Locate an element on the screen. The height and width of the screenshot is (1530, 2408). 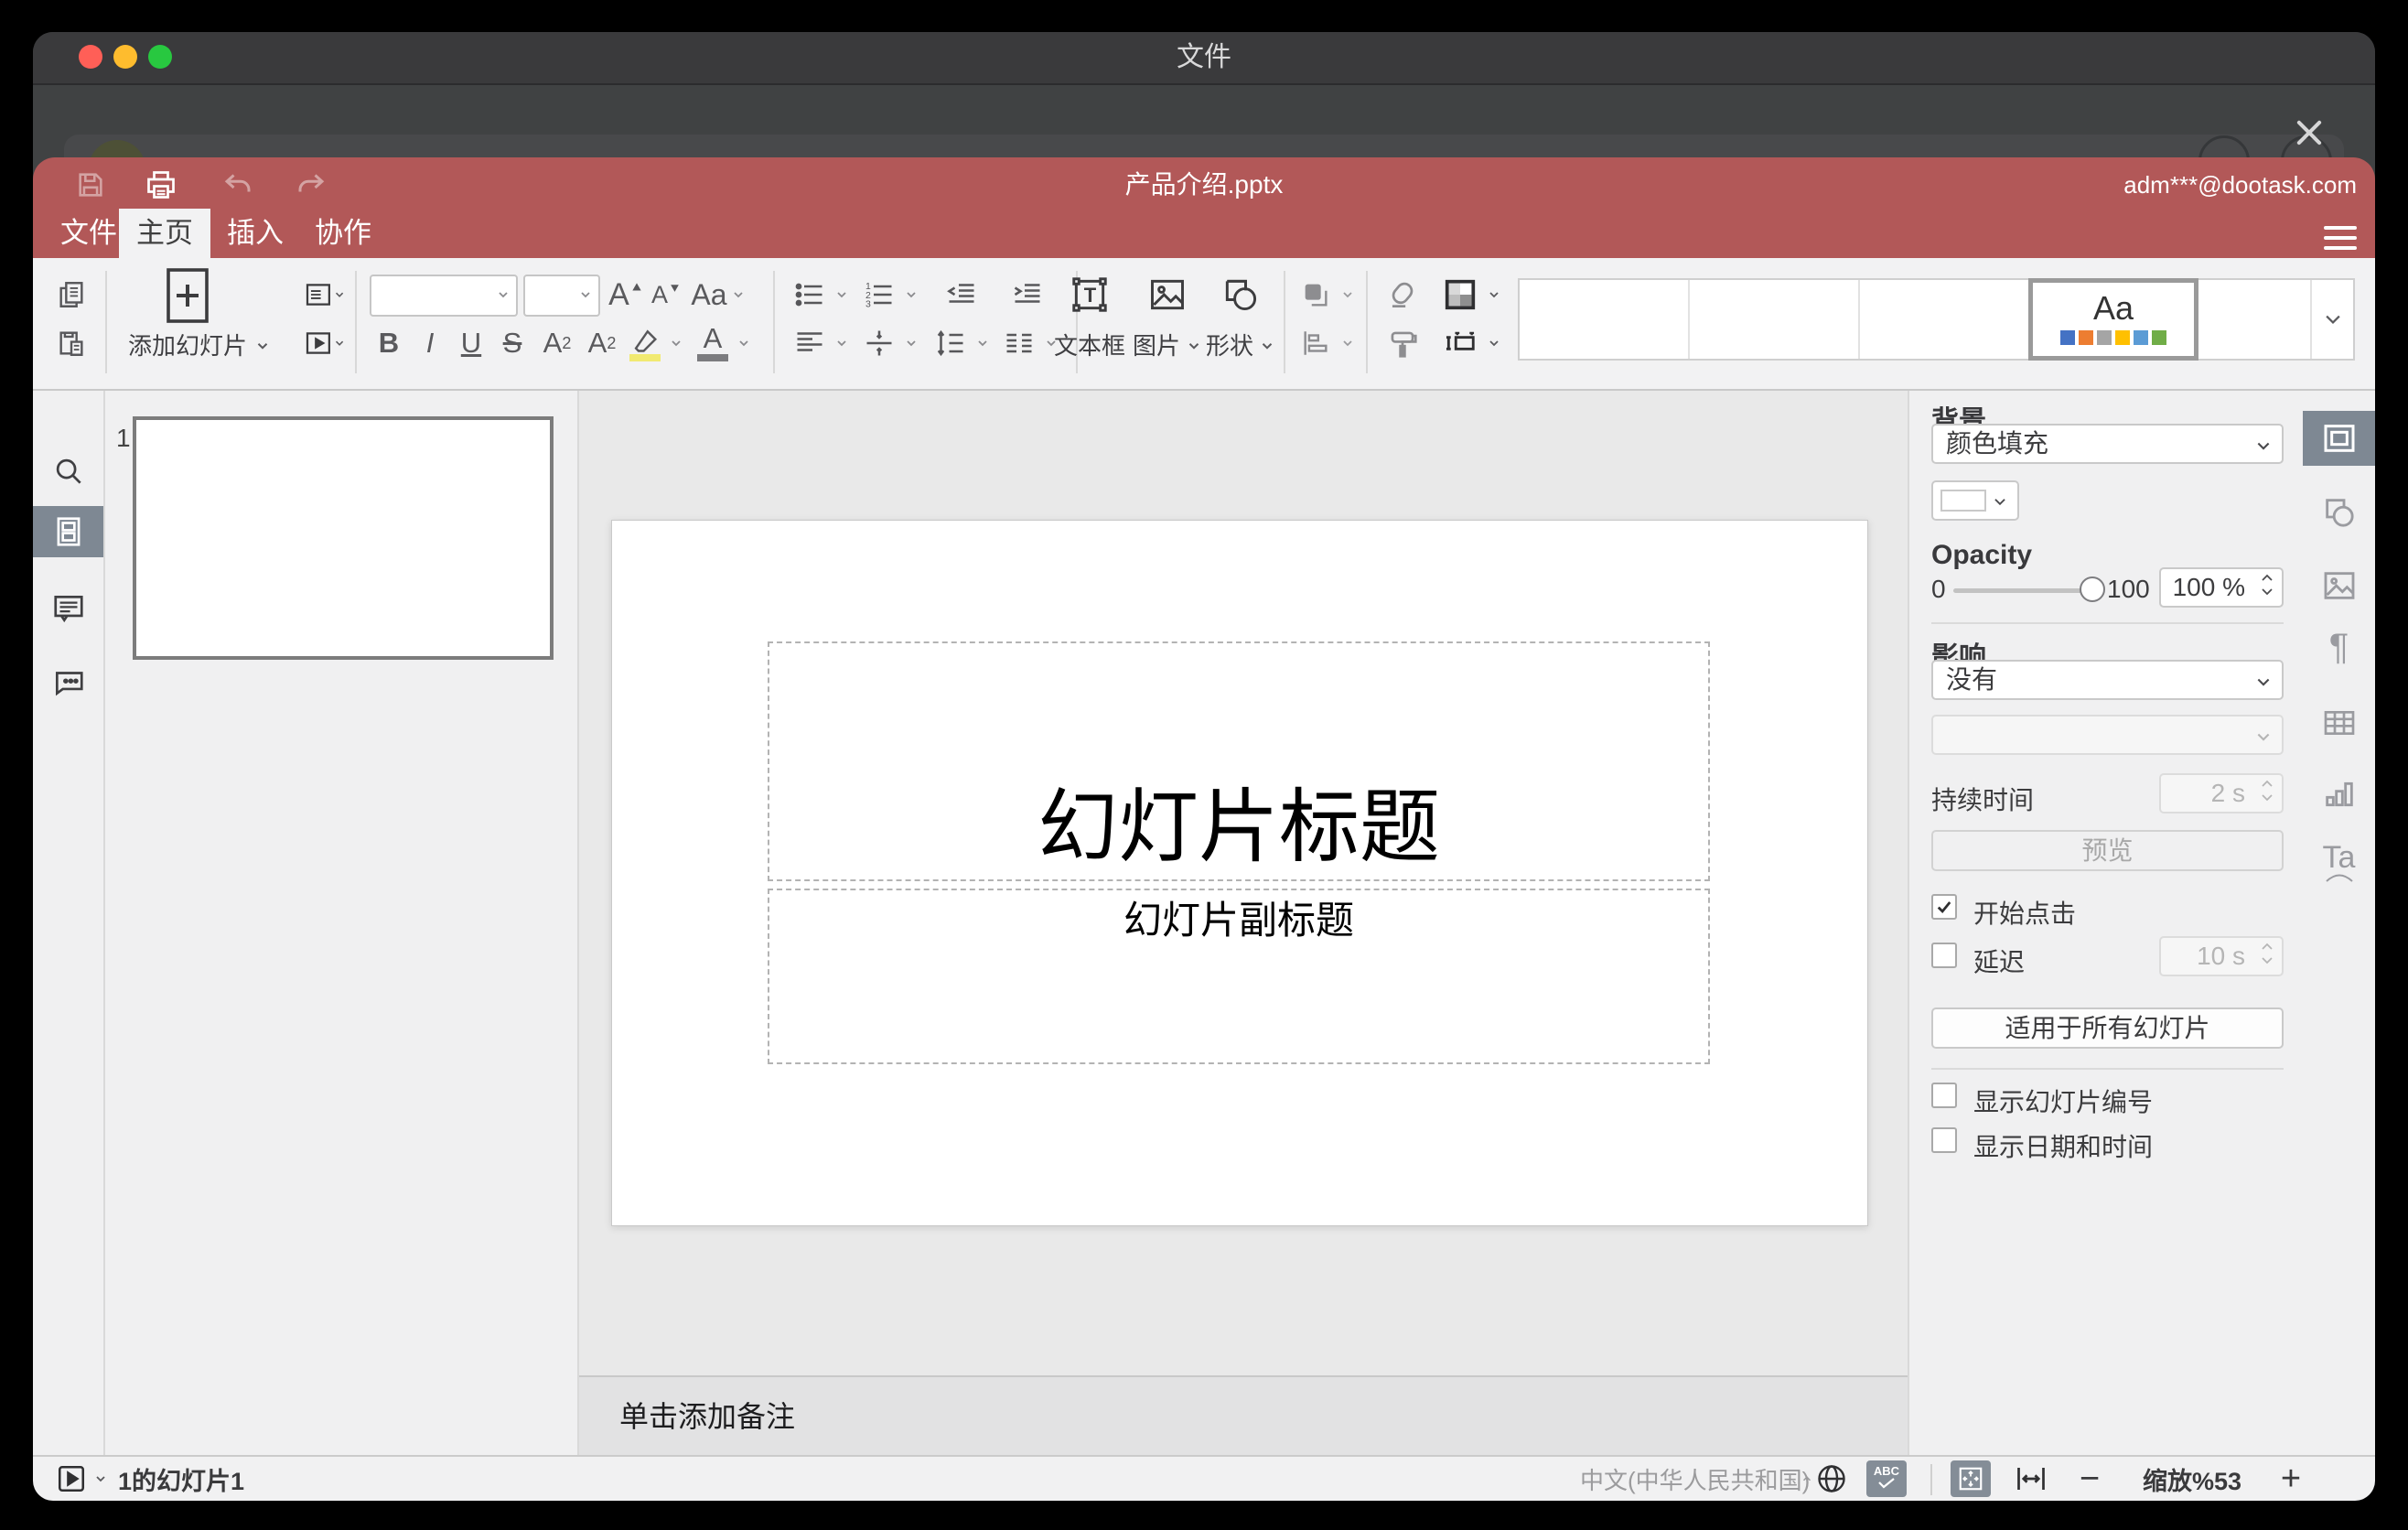
image-button: 图片 is located at coordinates (1167, 345).